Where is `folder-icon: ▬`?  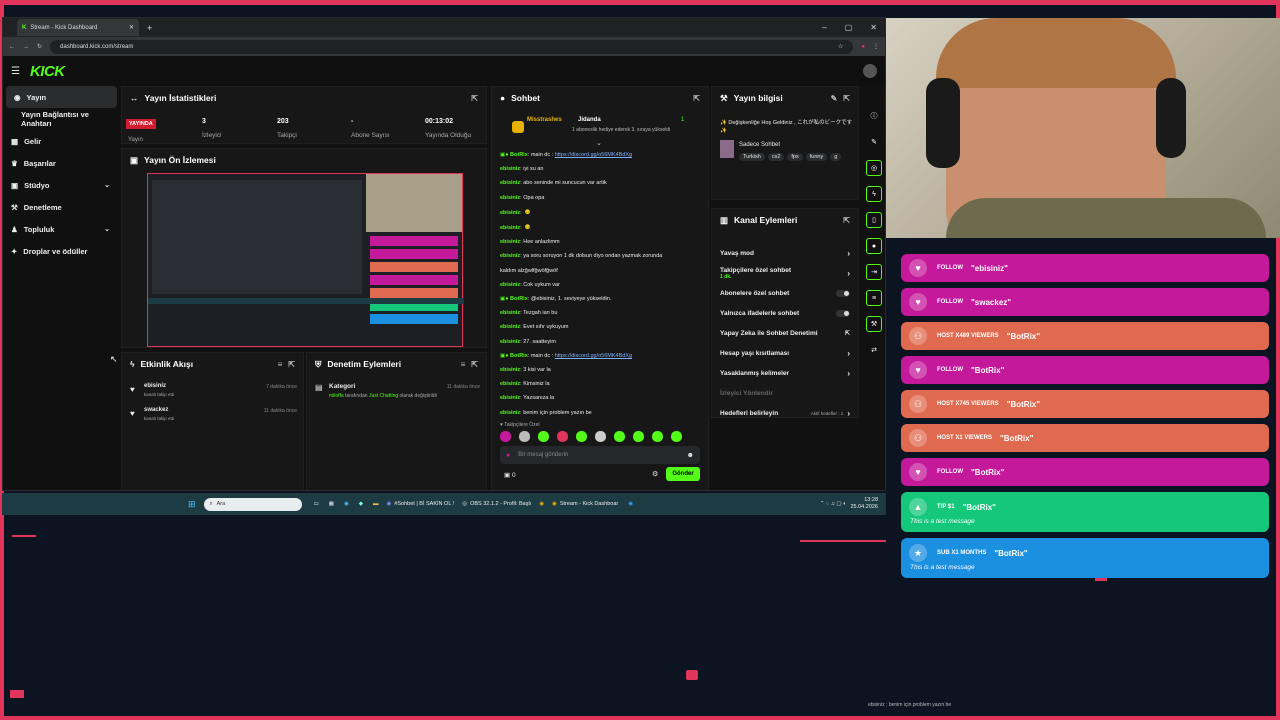 folder-icon: ▬ is located at coordinates (376, 504).